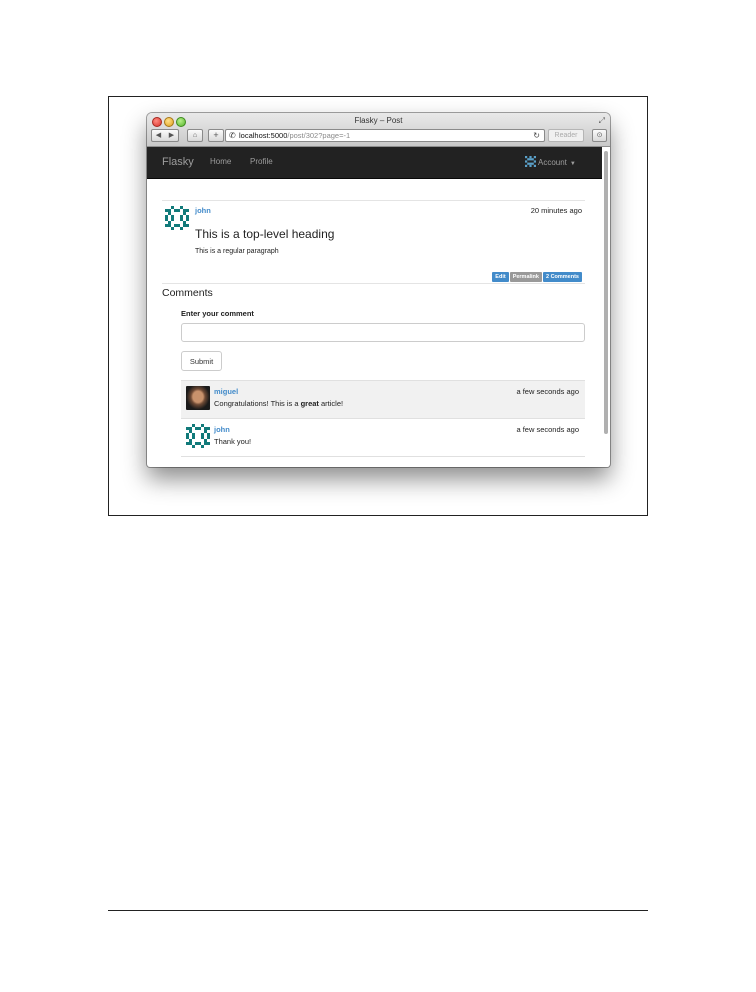  What do you see at coordinates (172, 135) in the screenshot?
I see `forward-button: ▶` at bounding box center [172, 135].